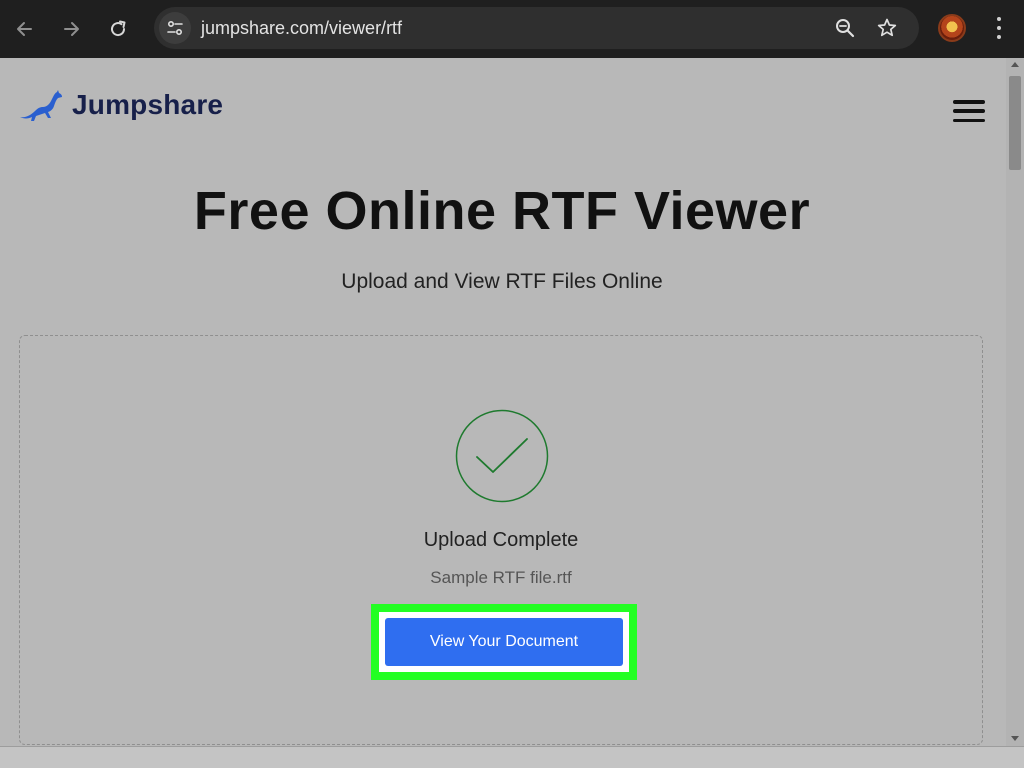  Describe the element at coordinates (502, 211) in the screenshot. I see `page-title: Free Online RTF Viewer` at that location.